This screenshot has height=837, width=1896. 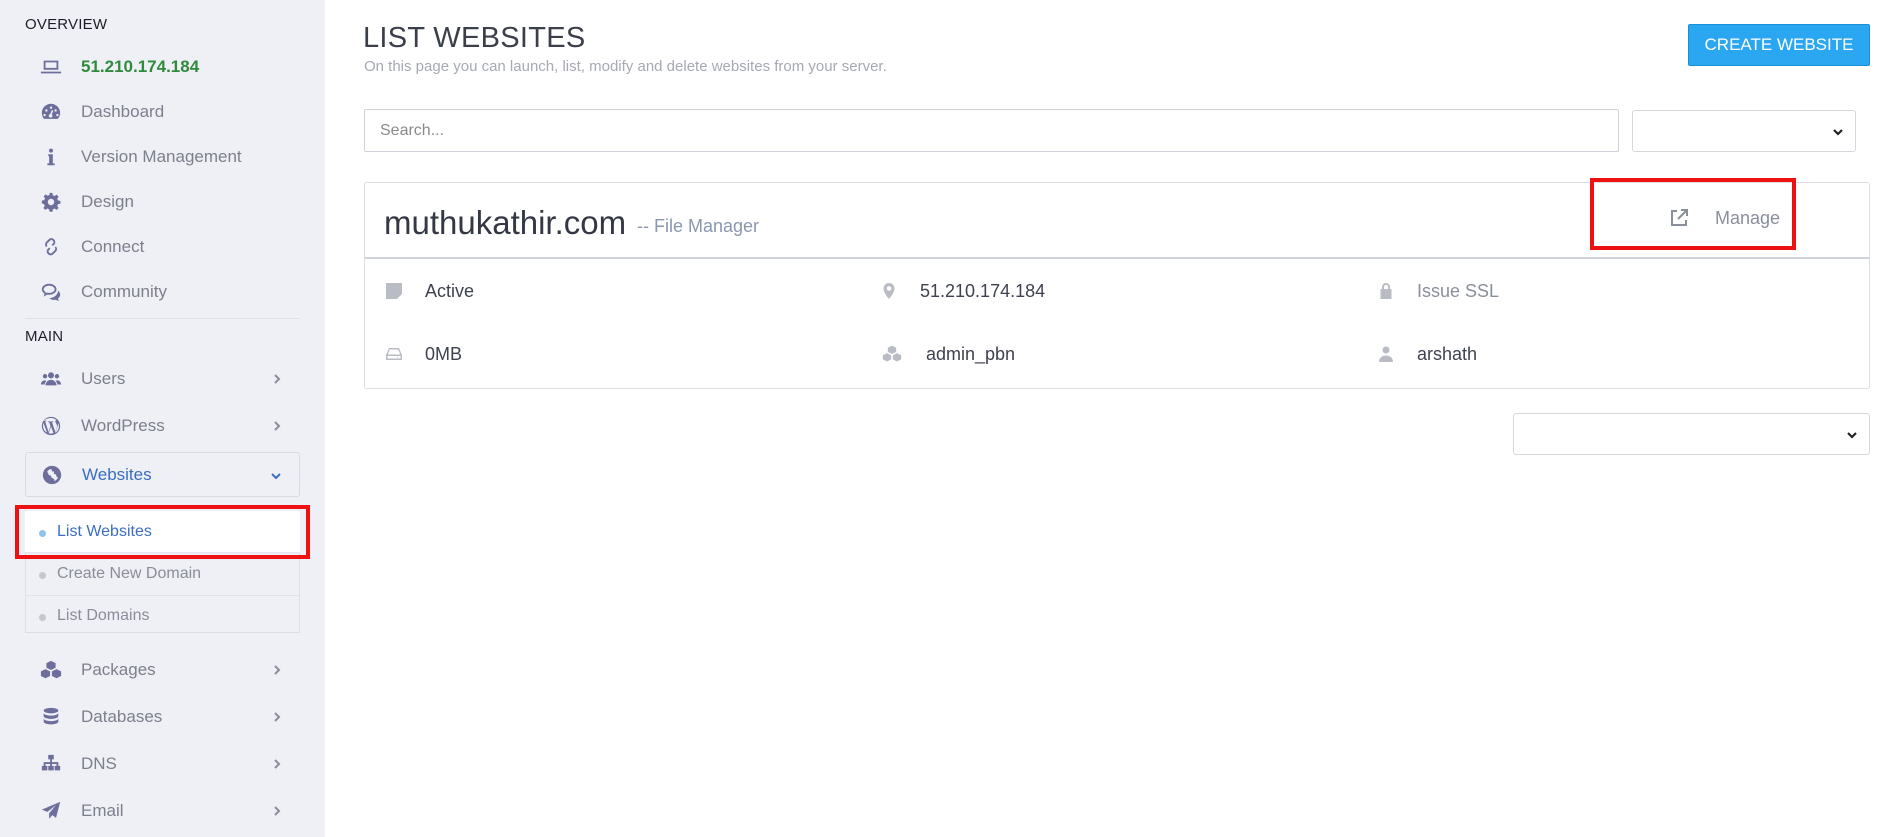 What do you see at coordinates (1386, 291) in the screenshot?
I see `lock-icon` at bounding box center [1386, 291].